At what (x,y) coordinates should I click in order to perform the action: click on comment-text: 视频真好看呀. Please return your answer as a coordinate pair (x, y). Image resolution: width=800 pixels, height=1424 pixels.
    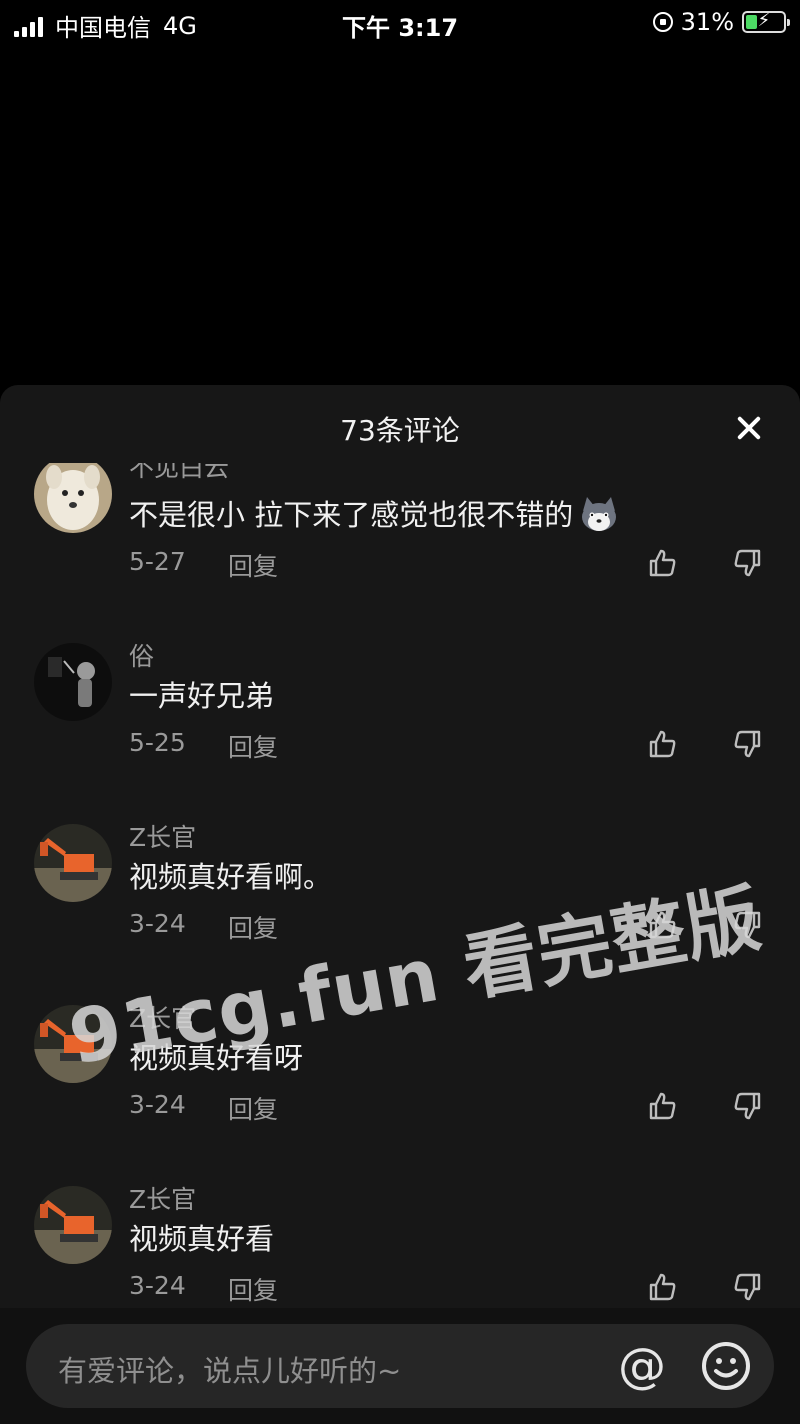
    Looking at the image, I should click on (216, 1058).